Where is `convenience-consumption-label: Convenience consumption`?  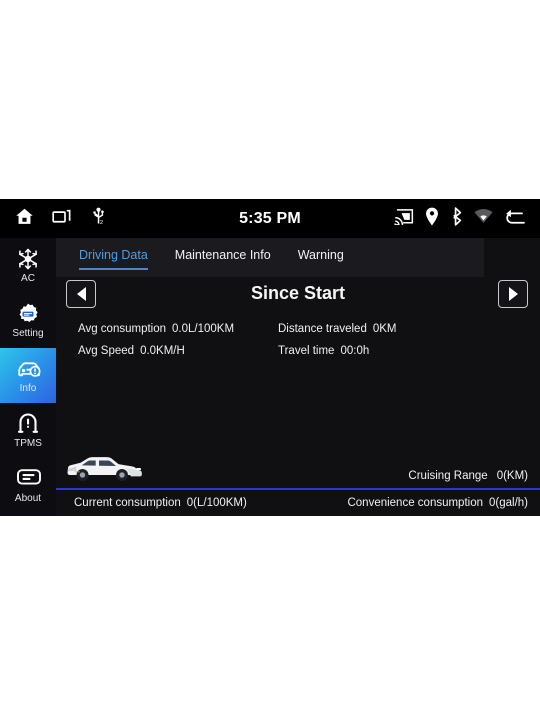
convenience-consumption-label: Convenience consumption is located at coordinates (415, 503).